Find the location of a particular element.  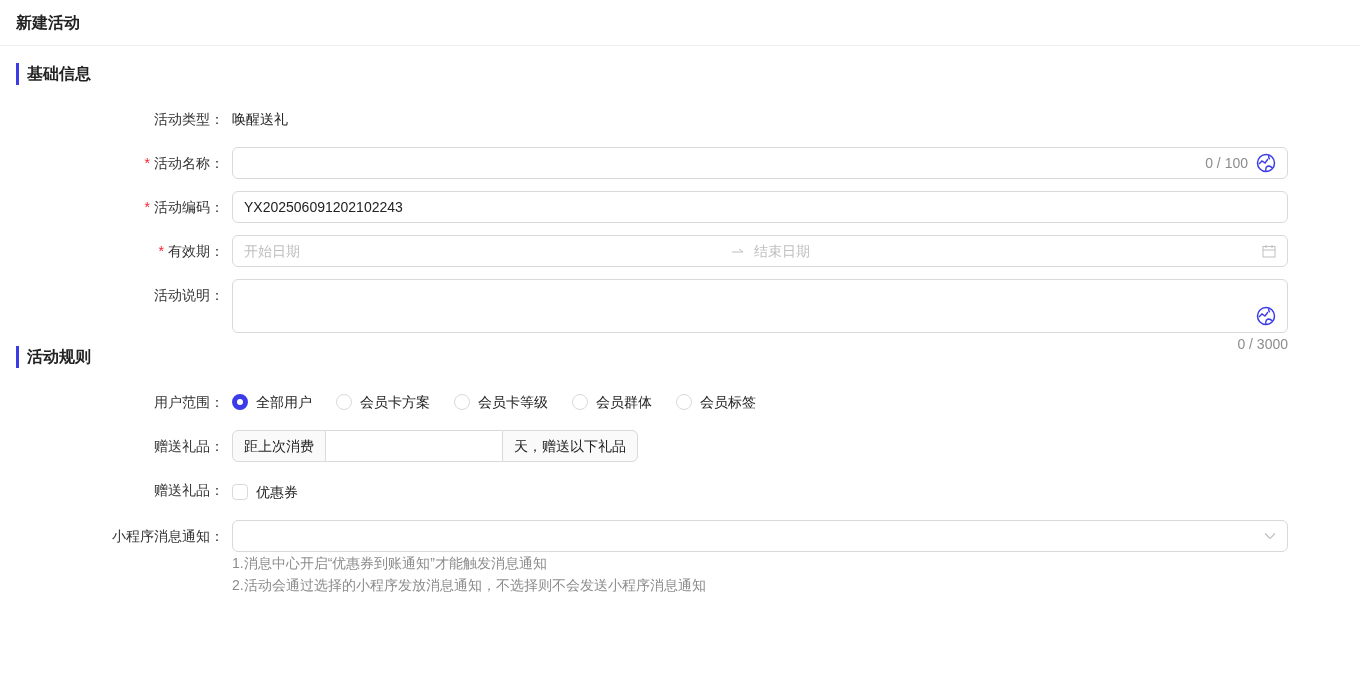

chevron-down-icon is located at coordinates (1270, 536).